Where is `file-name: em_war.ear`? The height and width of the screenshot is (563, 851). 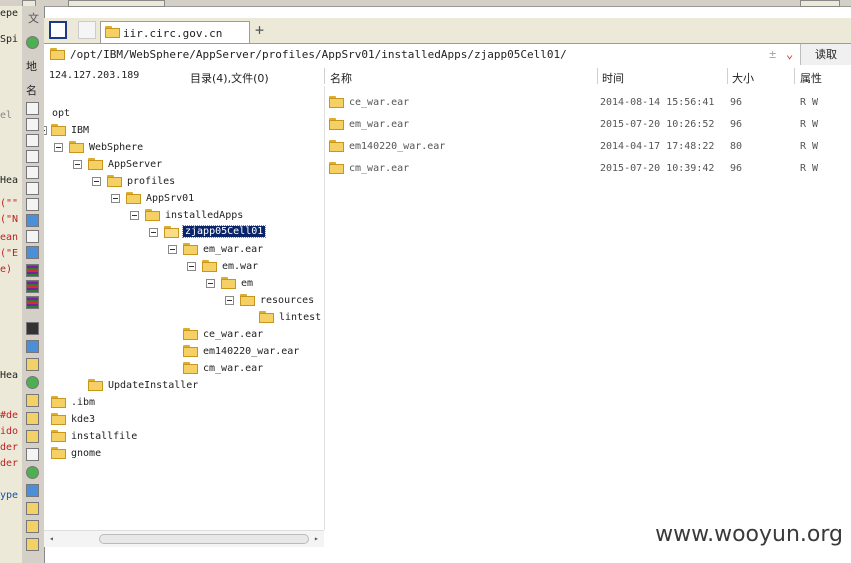 file-name: em_war.ear is located at coordinates (379, 124).